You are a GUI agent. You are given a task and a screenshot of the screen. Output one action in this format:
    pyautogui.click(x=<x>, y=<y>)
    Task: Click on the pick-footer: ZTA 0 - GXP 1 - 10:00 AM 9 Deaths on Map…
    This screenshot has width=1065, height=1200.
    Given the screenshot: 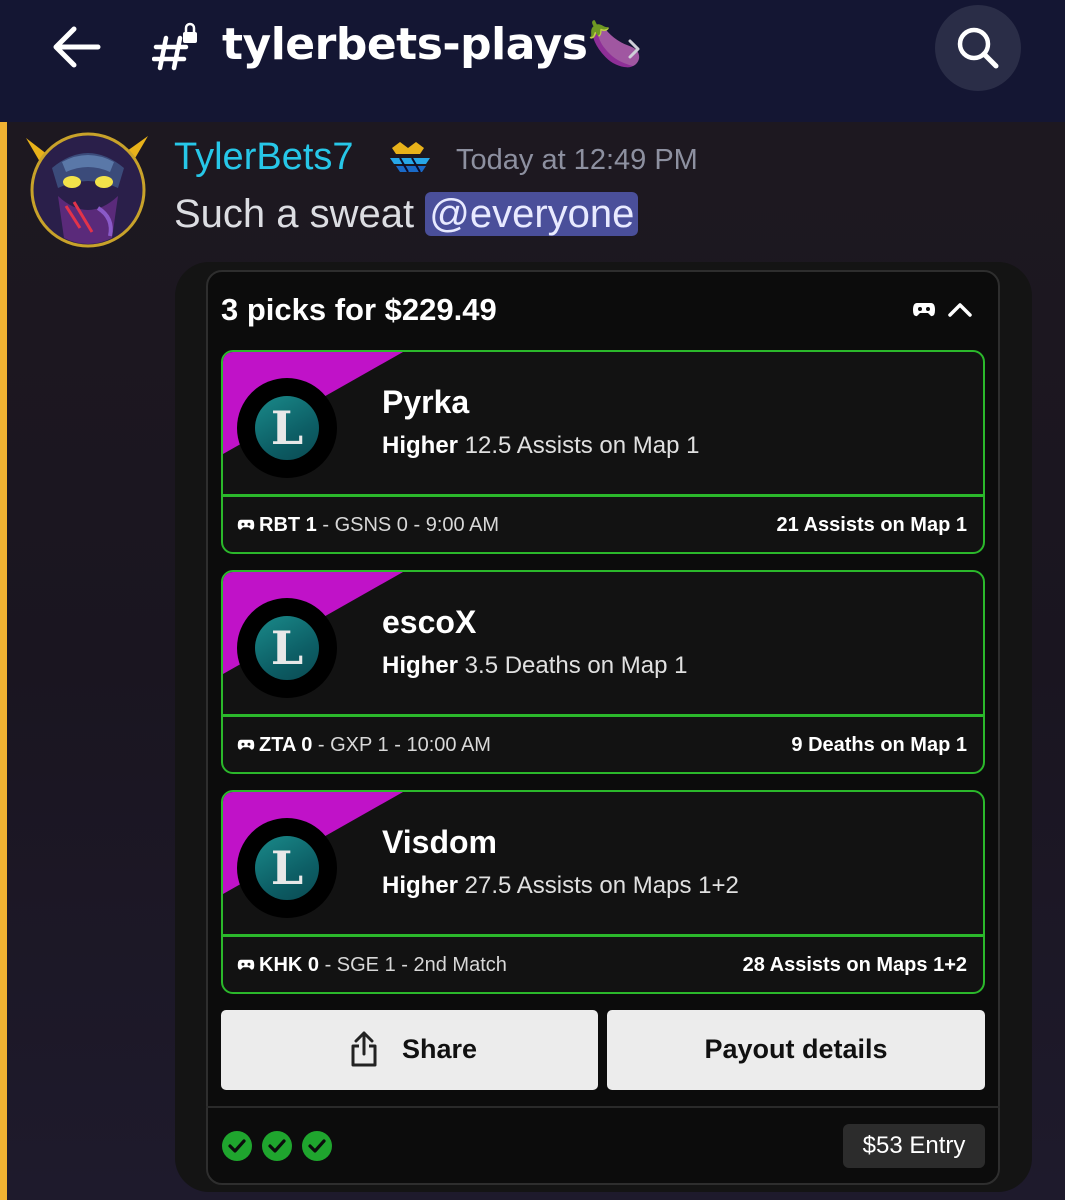 What is the action you would take?
    pyautogui.click(x=603, y=744)
    